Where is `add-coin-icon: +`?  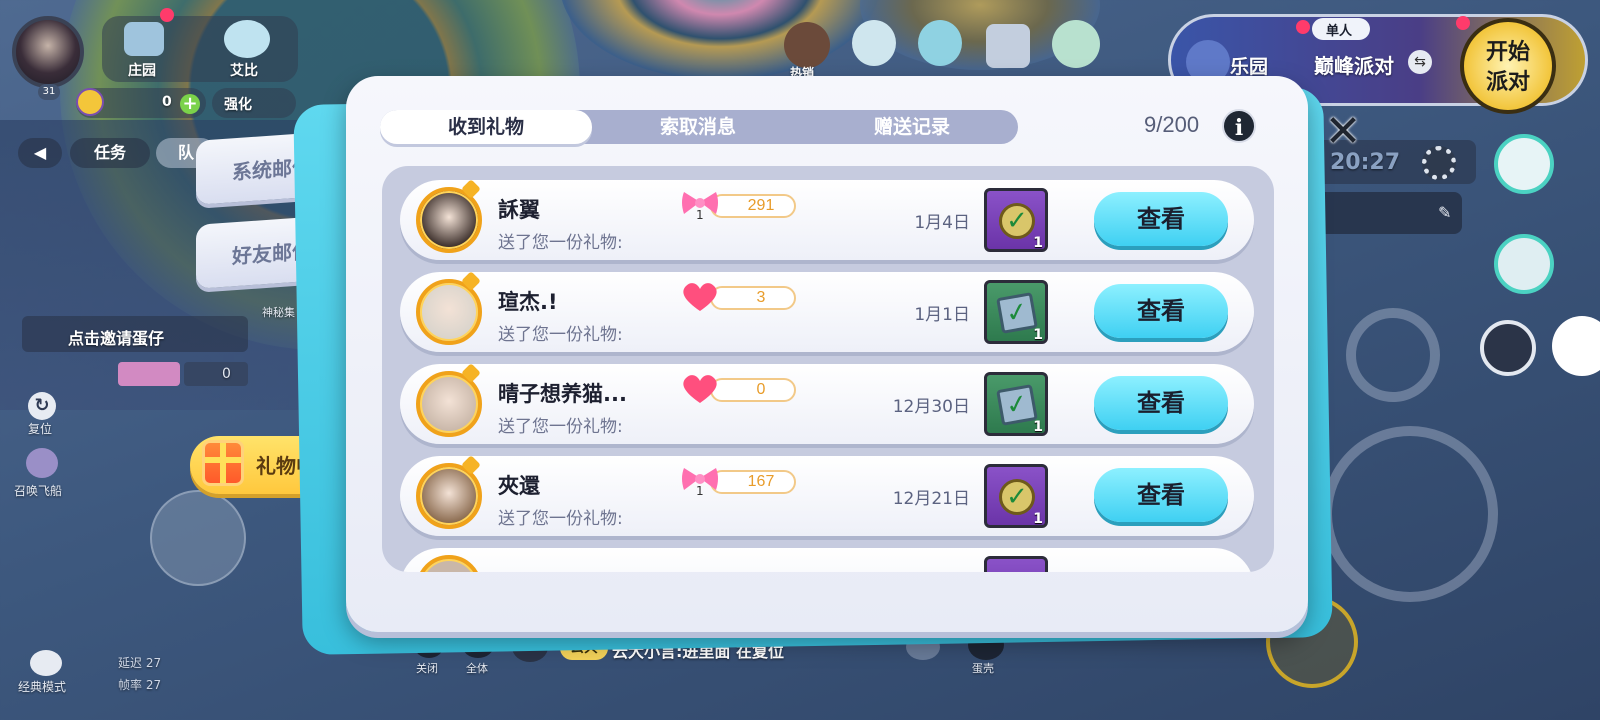
add-coin-icon: + is located at coordinates (190, 104).